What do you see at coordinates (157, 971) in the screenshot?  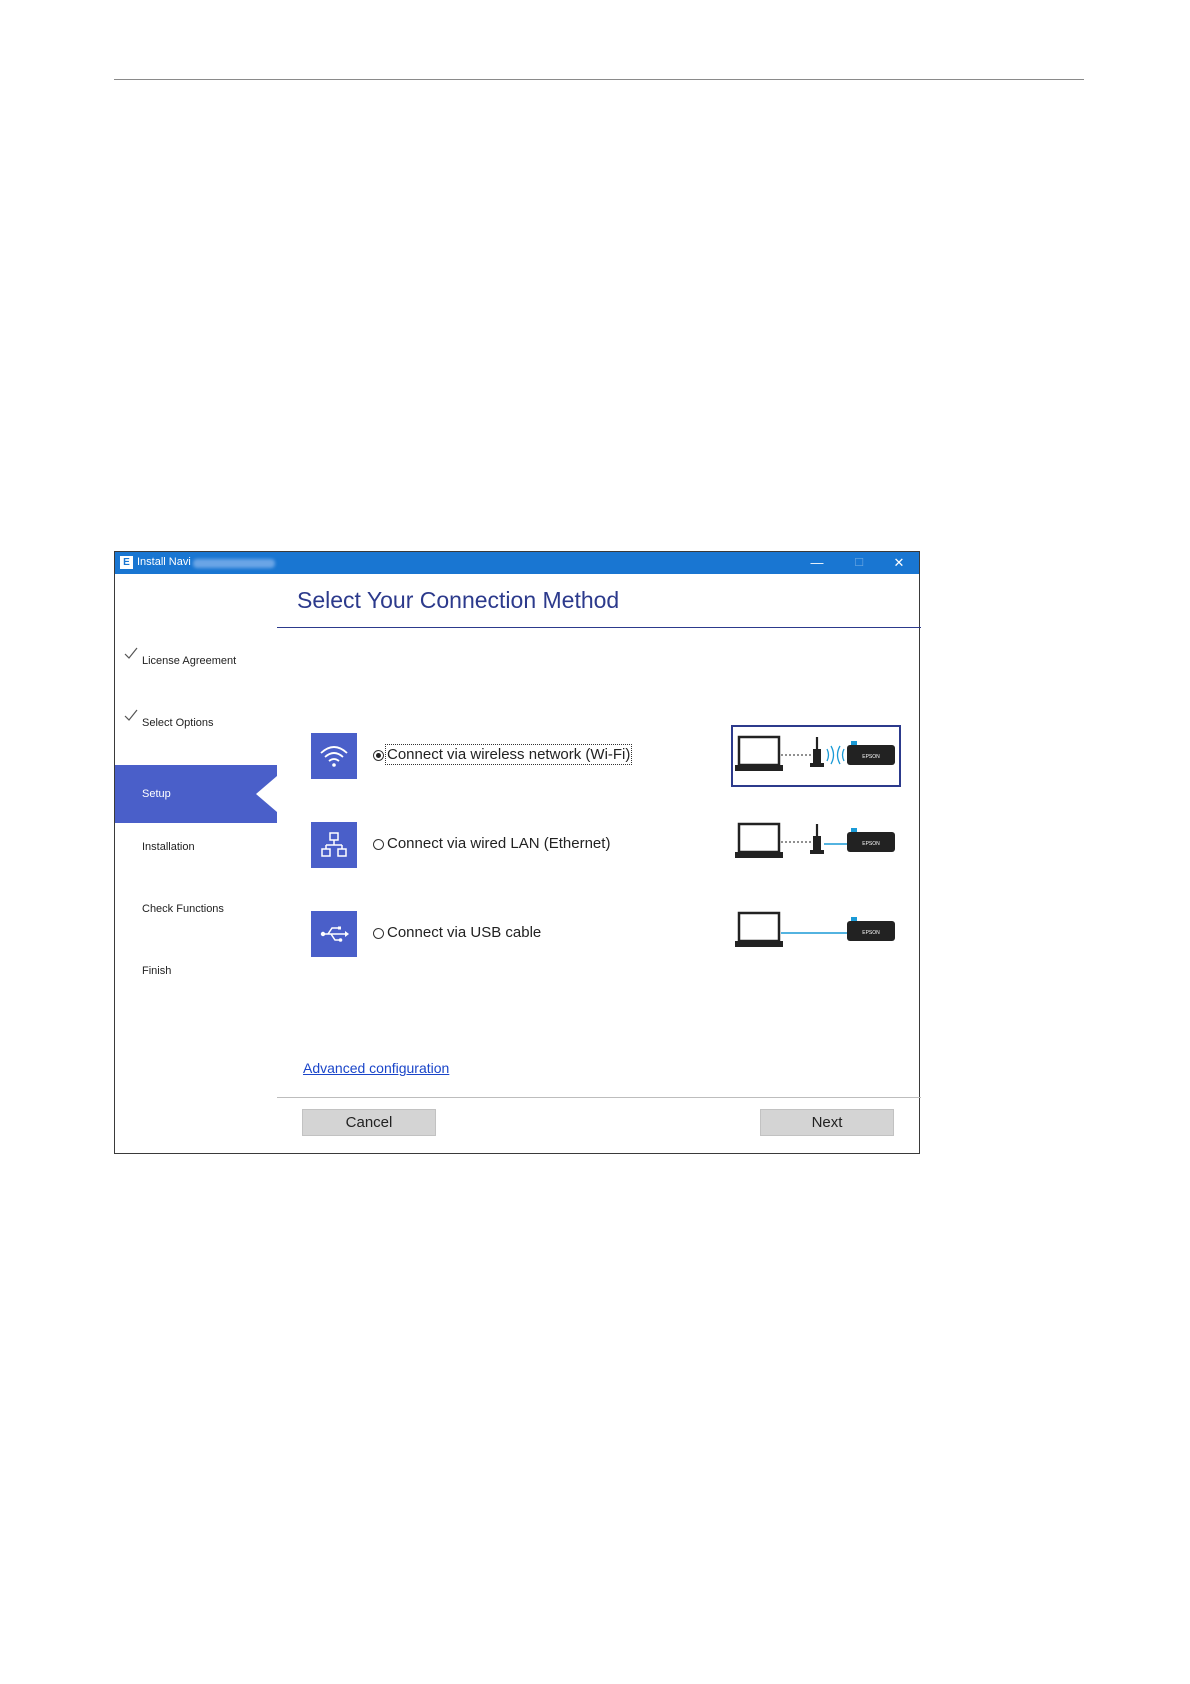 I see `step-label: Finish` at bounding box center [157, 971].